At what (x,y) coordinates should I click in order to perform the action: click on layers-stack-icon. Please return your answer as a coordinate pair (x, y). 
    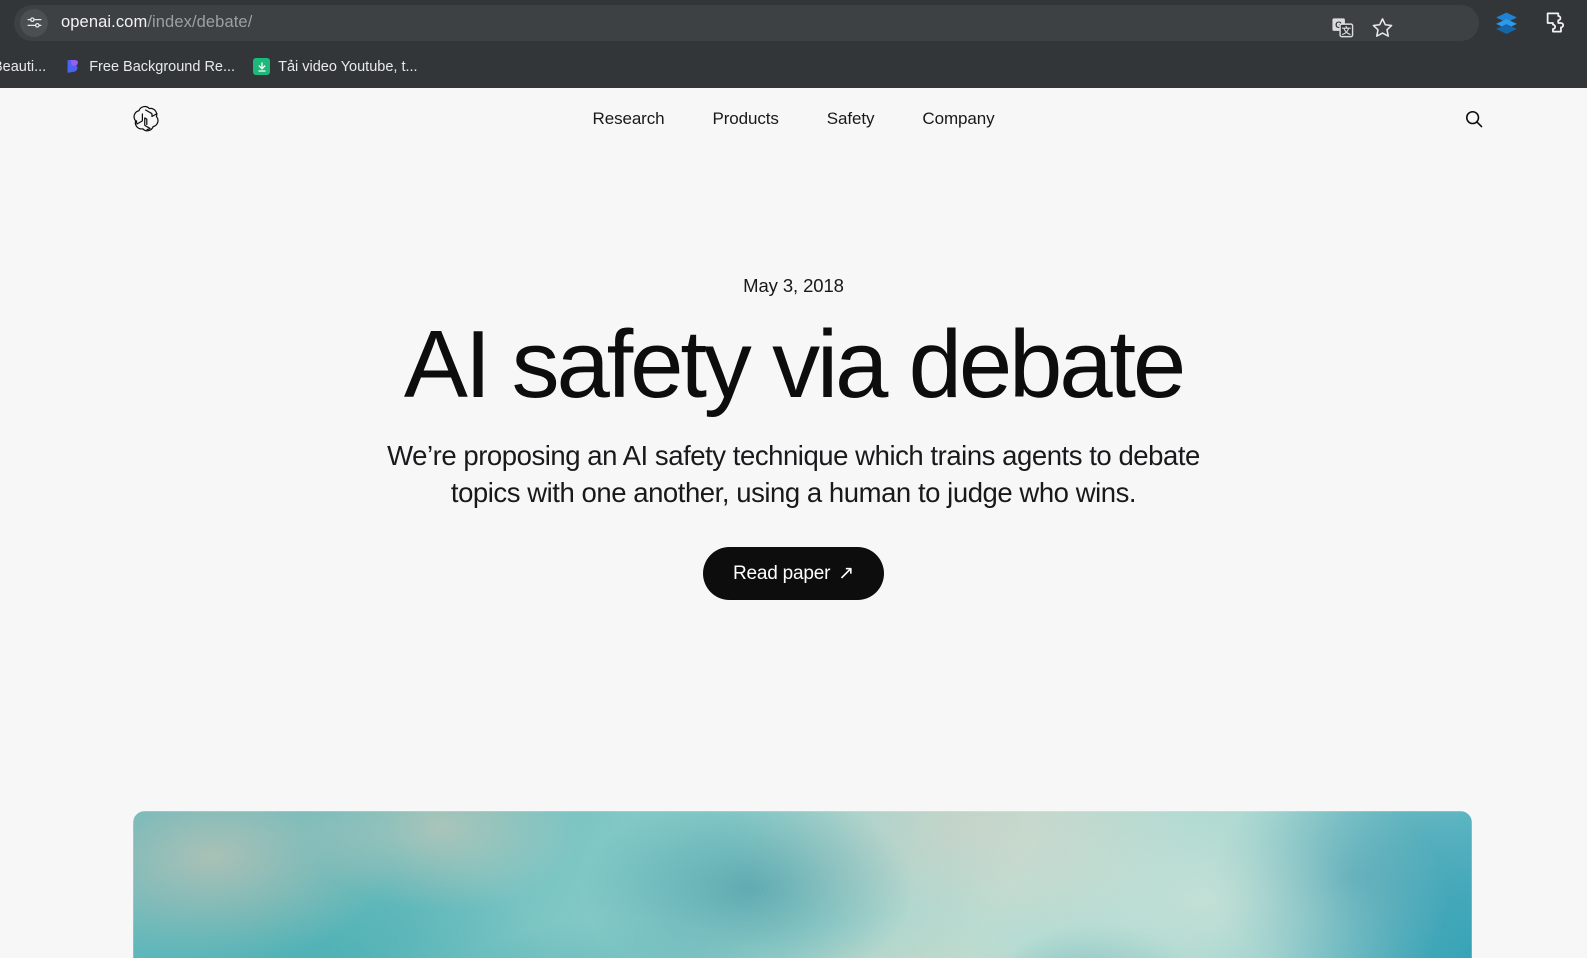
    Looking at the image, I should click on (1506, 23).